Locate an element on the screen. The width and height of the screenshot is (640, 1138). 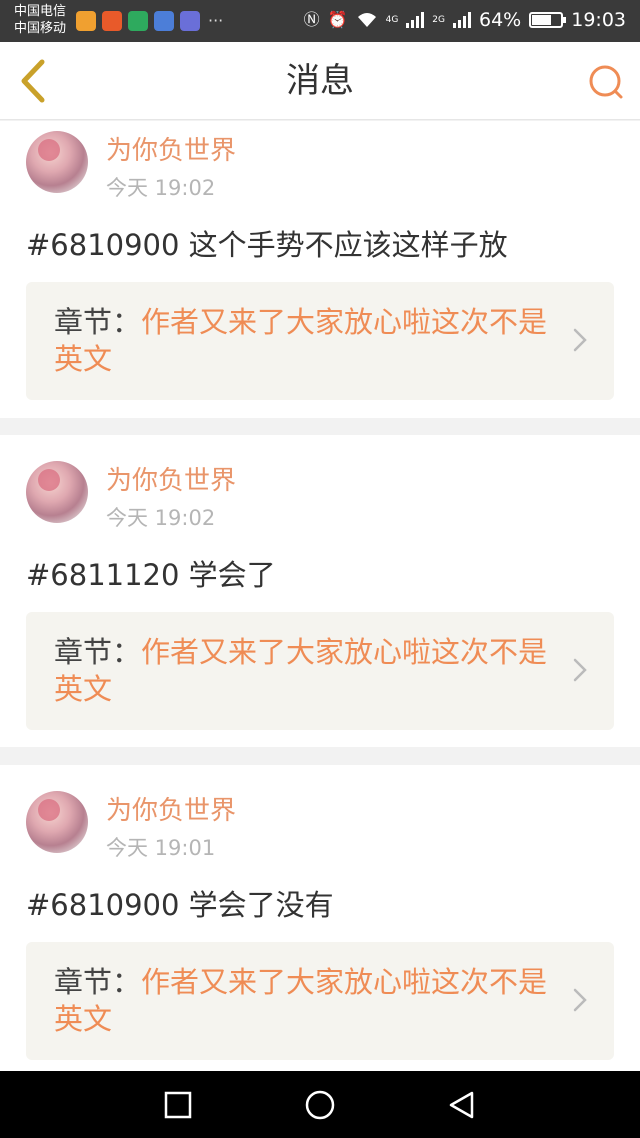
triangle-back-icon is located at coordinates (461, 1105).